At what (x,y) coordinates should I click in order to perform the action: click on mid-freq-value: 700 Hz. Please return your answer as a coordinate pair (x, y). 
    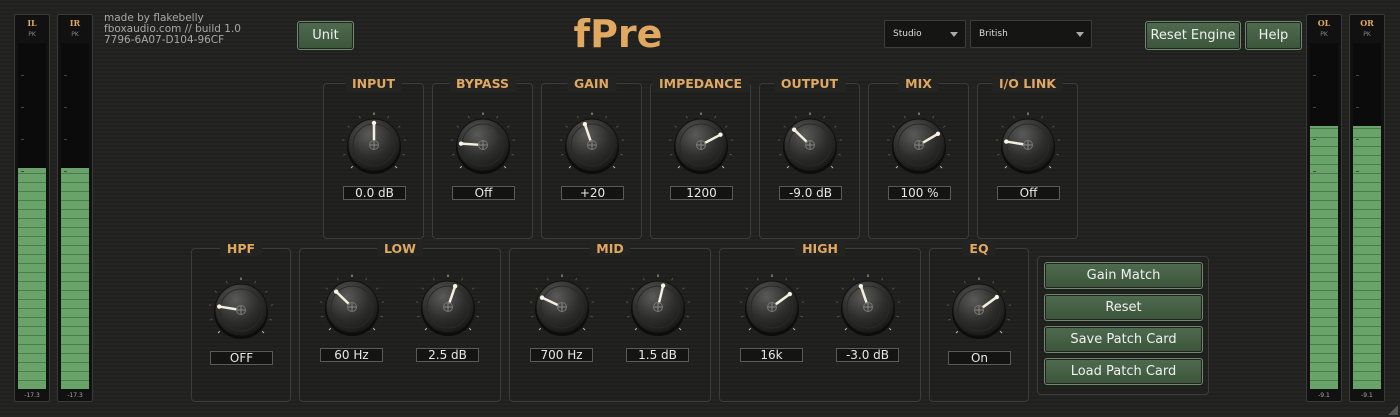
    Looking at the image, I should click on (561, 355).